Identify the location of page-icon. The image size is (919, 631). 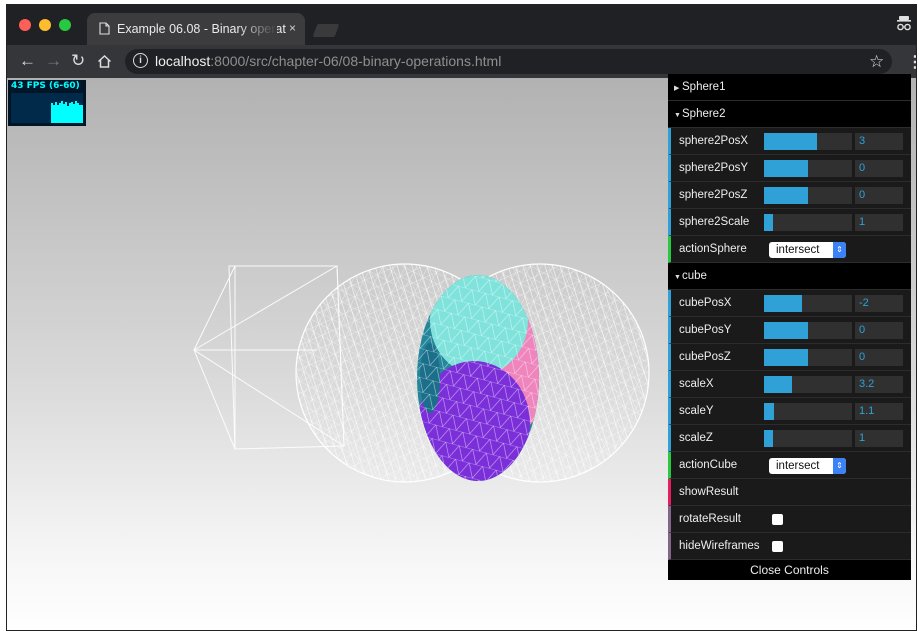
(104, 28).